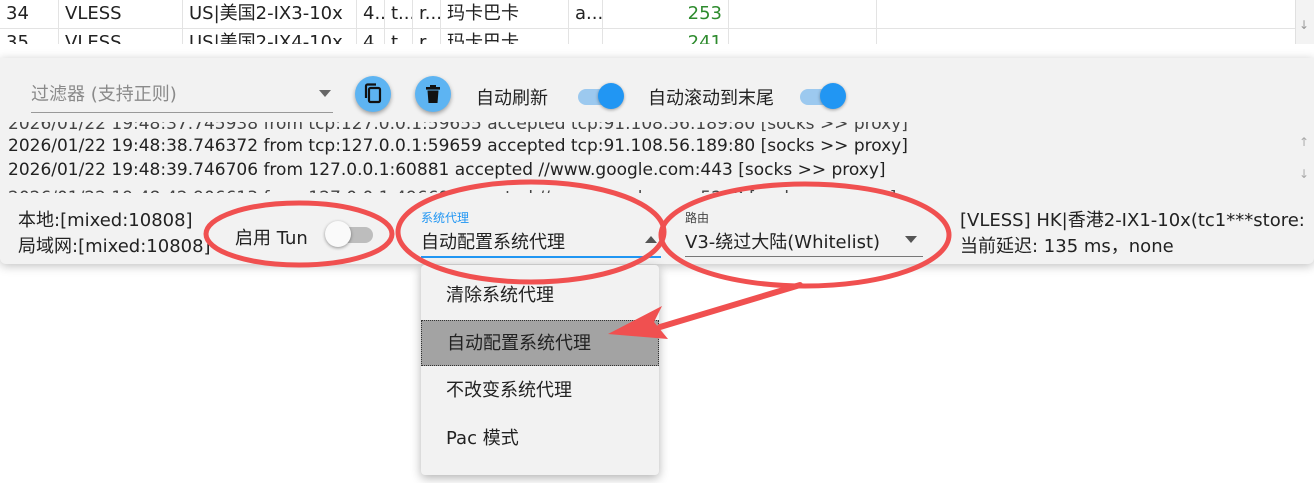 The width and height of the screenshot is (1314, 483). I want to click on system-proxy-select: 系统代理 自动配置系统代理, so click(541, 233).